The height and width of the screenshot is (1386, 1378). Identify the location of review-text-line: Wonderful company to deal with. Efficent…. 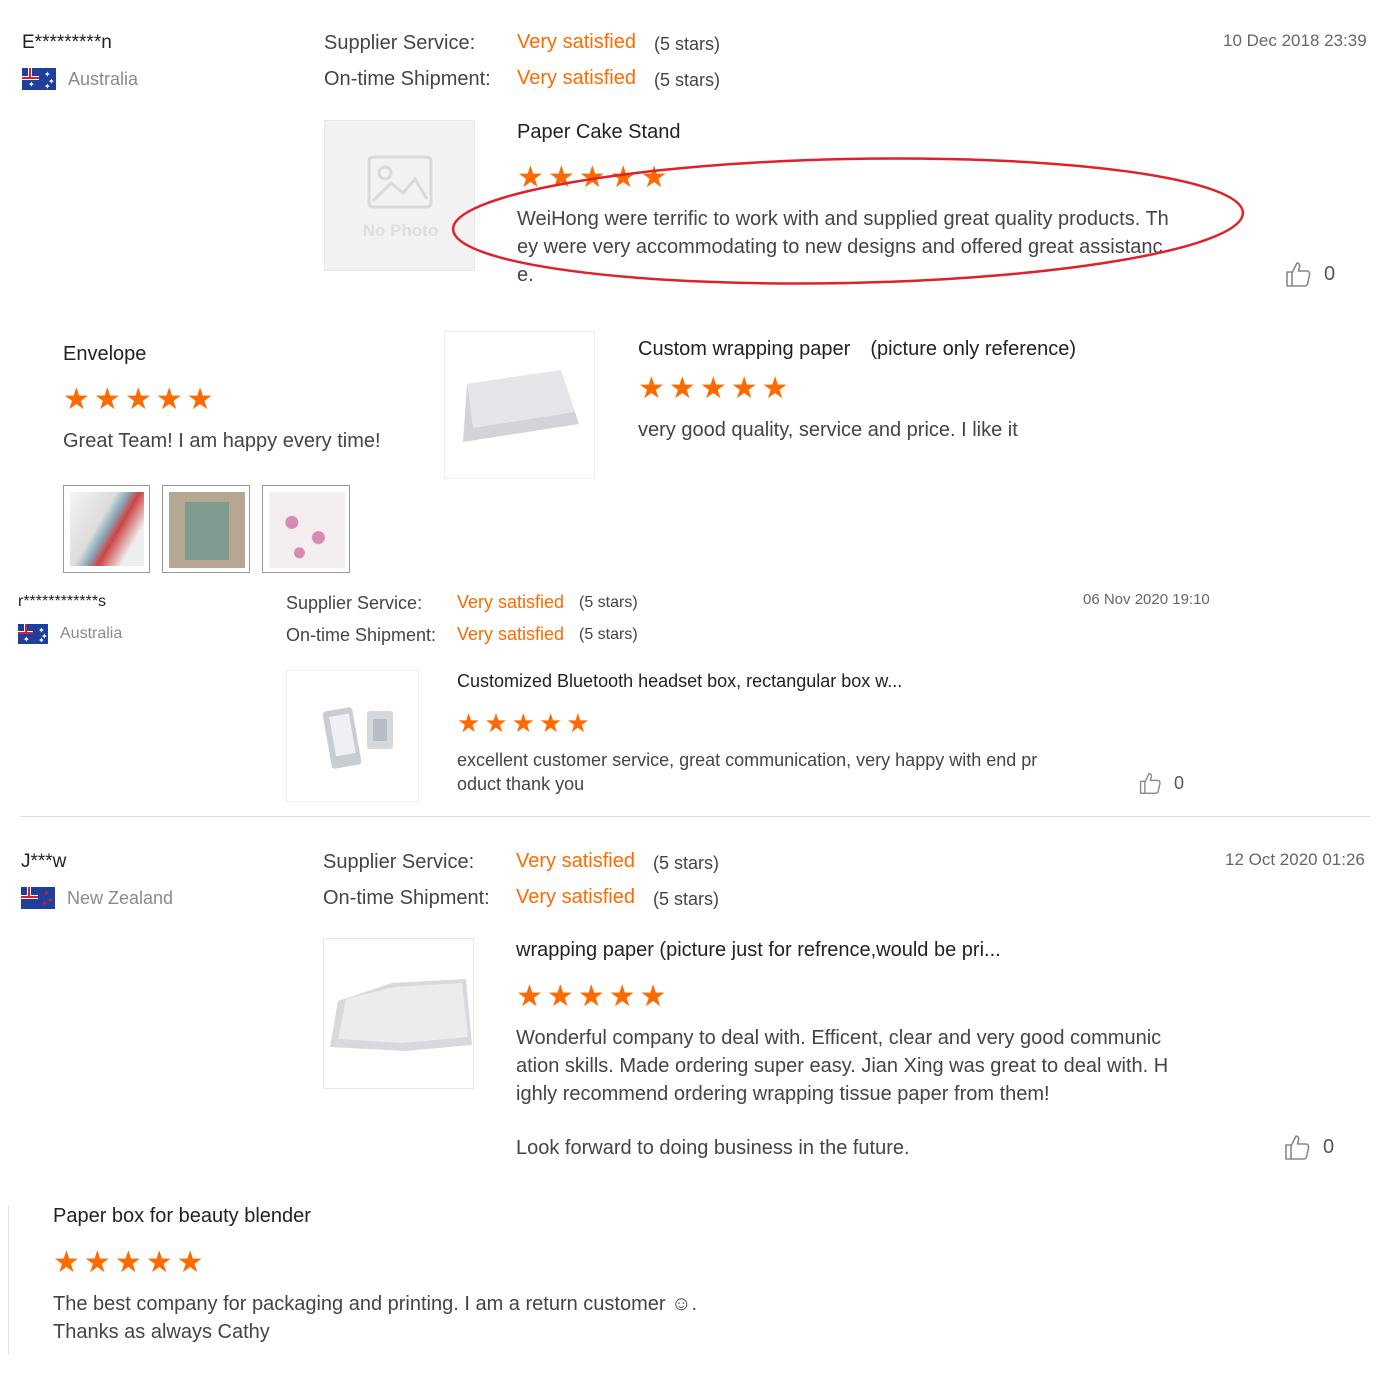
(839, 1038).